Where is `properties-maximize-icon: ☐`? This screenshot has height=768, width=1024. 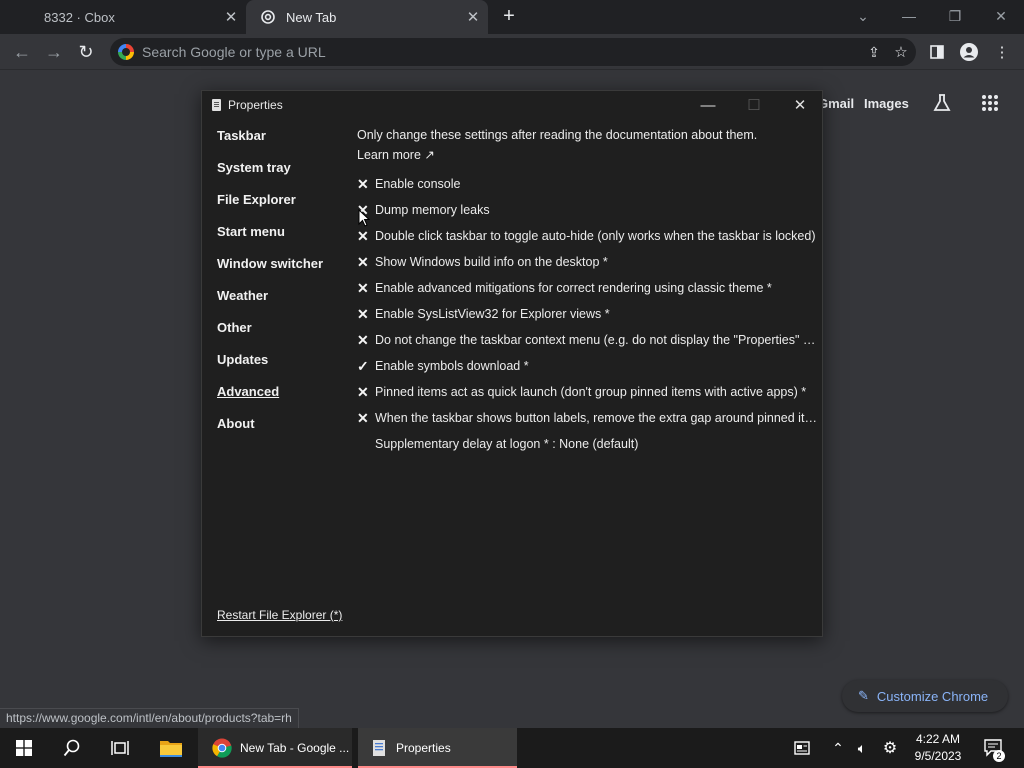 properties-maximize-icon: ☐ is located at coordinates (754, 105).